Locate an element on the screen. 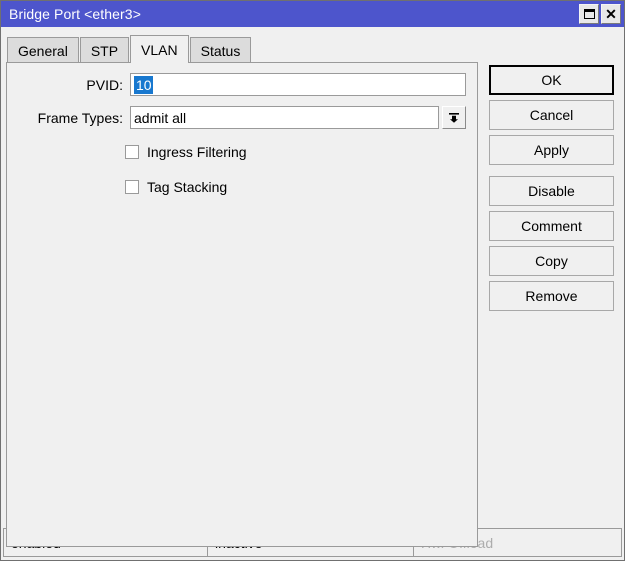 Image resolution: width=625 pixels, height=561 pixels. ok-button: OK is located at coordinates (551, 80).